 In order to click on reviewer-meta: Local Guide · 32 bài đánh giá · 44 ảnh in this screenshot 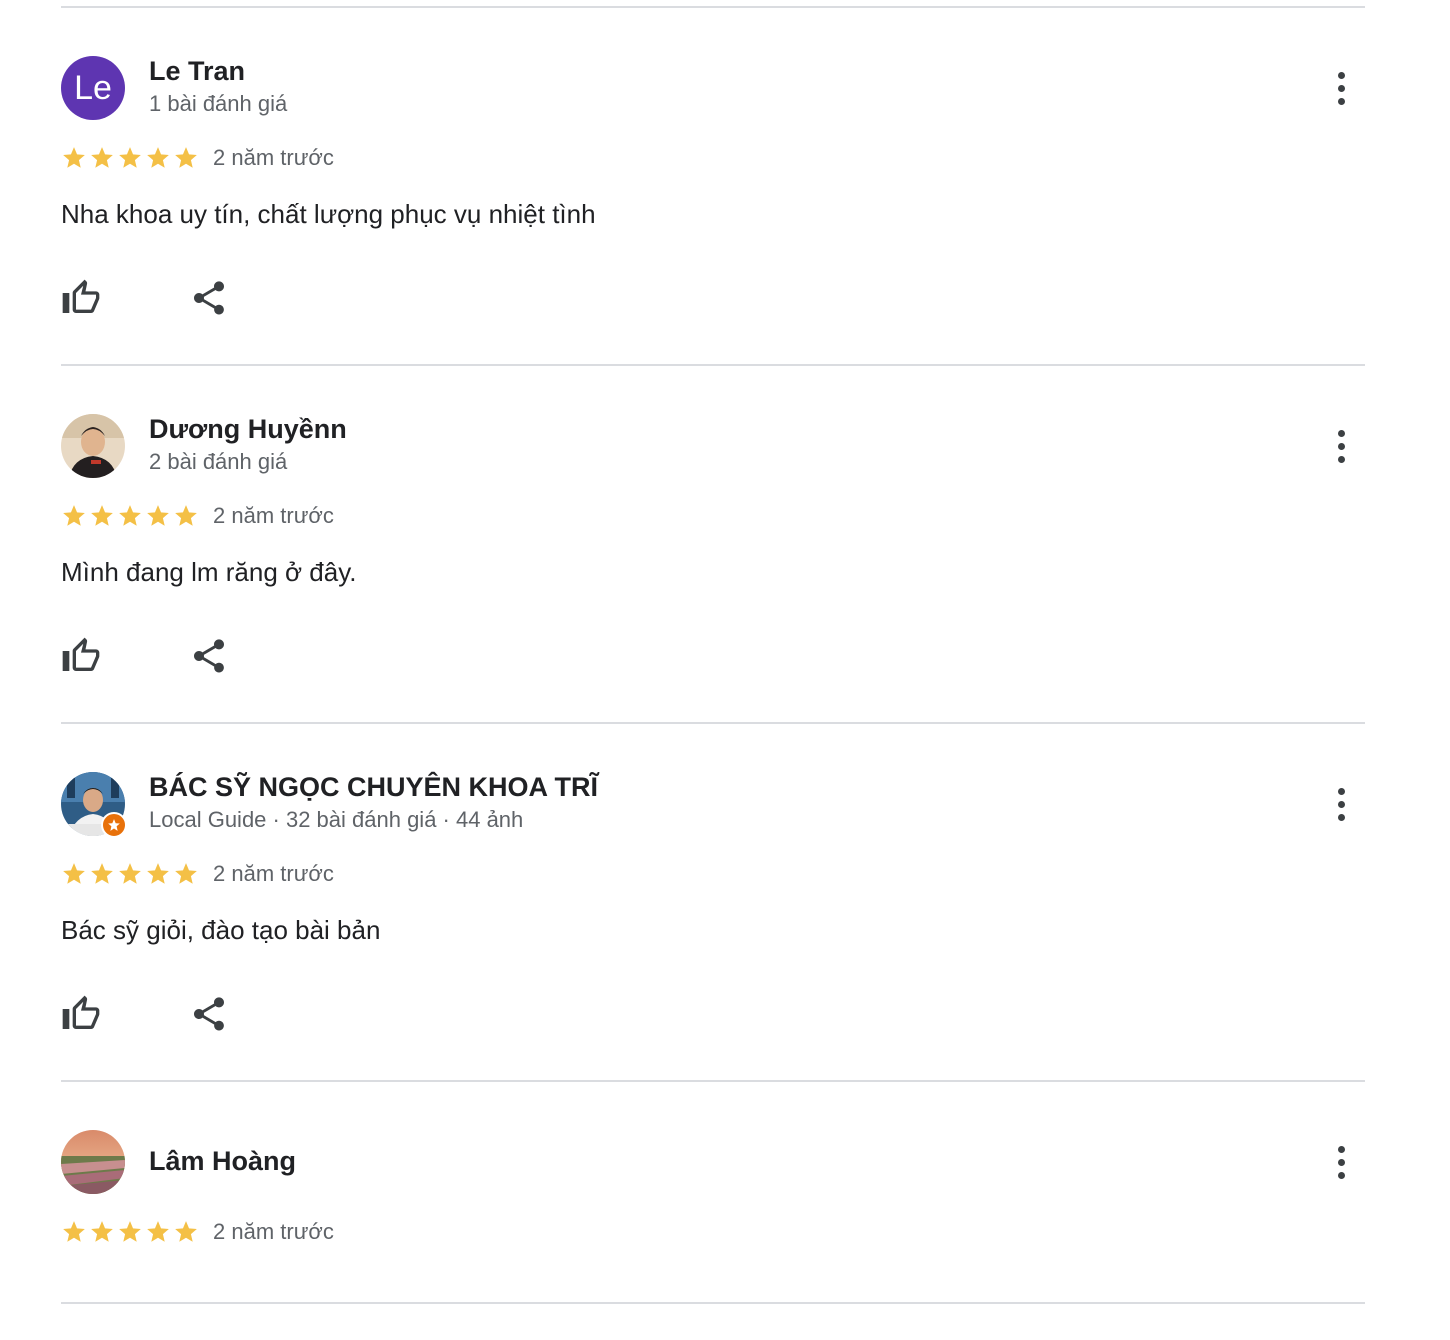, I will do `click(336, 819)`.